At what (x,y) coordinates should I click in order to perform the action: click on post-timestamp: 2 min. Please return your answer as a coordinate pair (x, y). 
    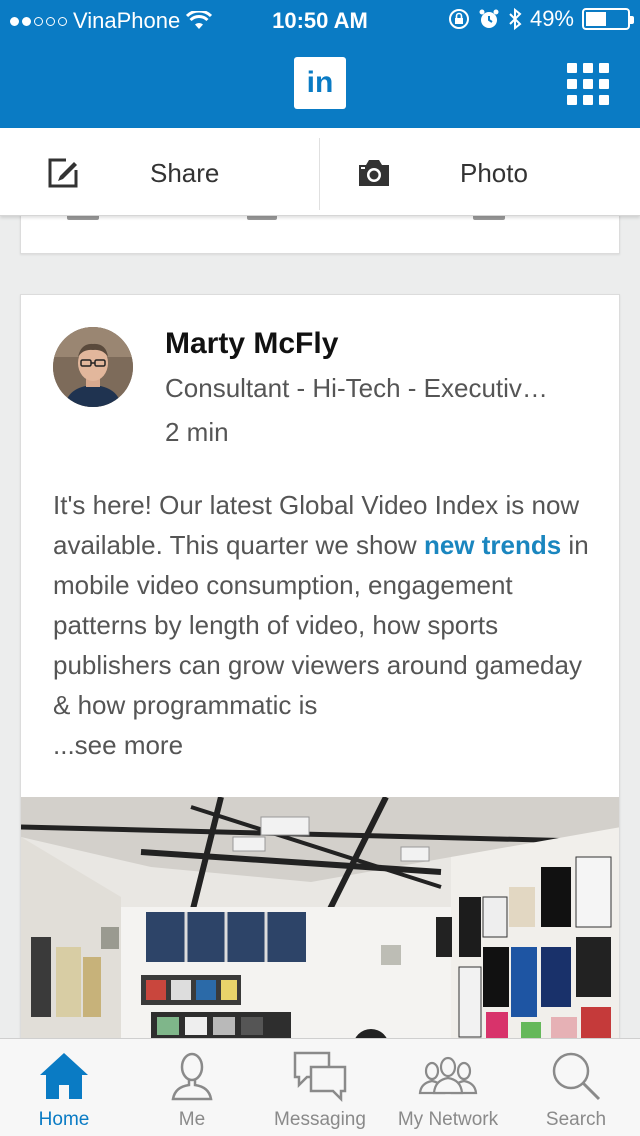
    Looking at the image, I should click on (197, 432).